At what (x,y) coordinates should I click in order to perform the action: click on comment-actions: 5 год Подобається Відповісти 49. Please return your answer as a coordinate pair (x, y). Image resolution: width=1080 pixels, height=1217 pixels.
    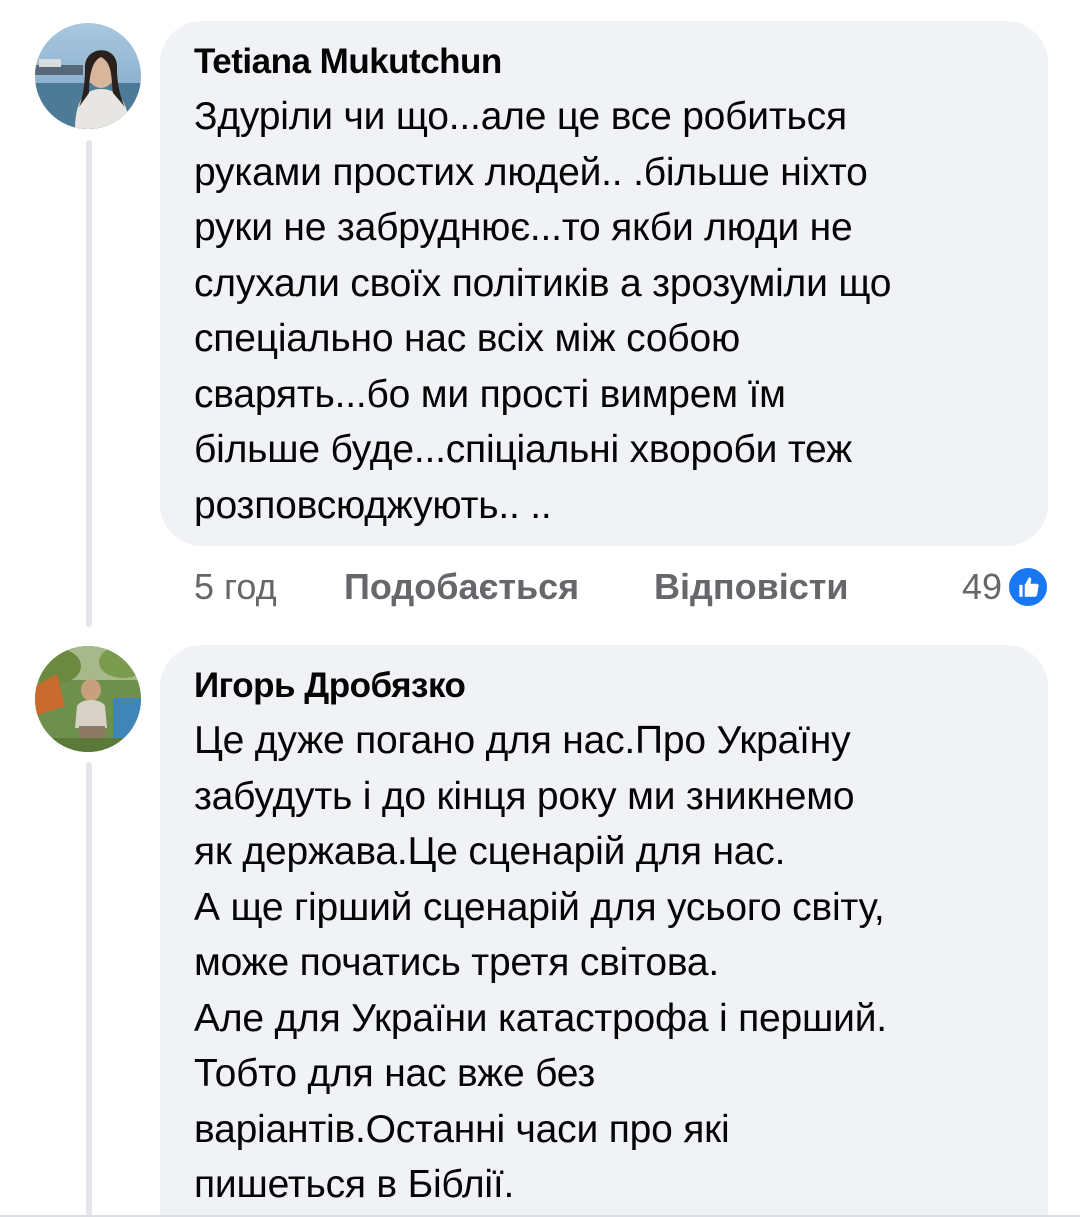
    Looking at the image, I should click on (622, 587).